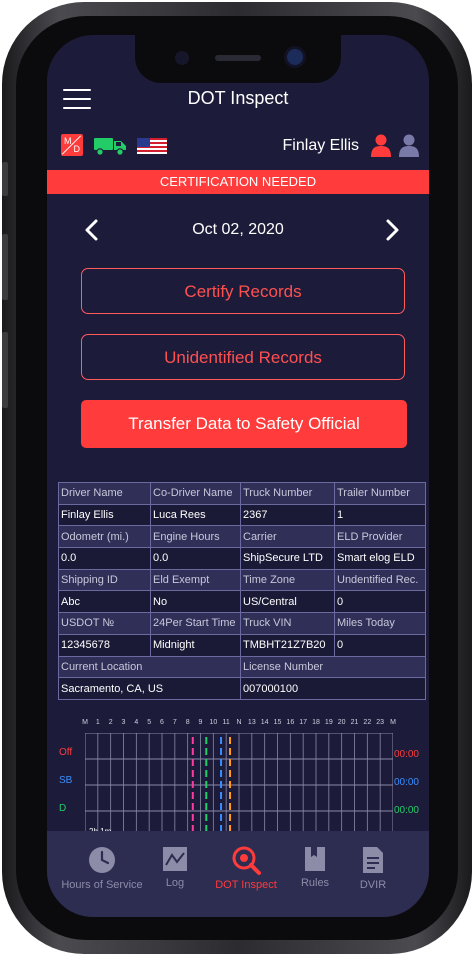 This screenshot has width=476, height=957. I want to click on volume-down-button, so click(5, 370).